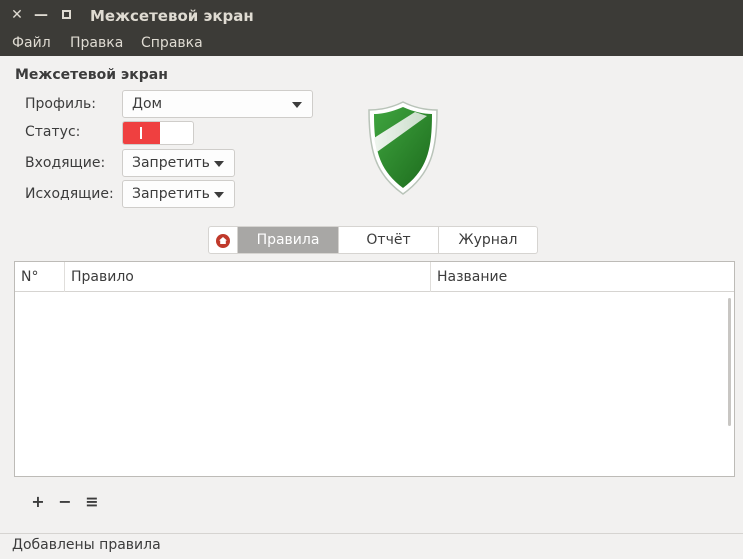 This screenshot has width=743, height=559. Describe the element at coordinates (488, 240) in the screenshot. I see `tab-log: Журнал` at that location.